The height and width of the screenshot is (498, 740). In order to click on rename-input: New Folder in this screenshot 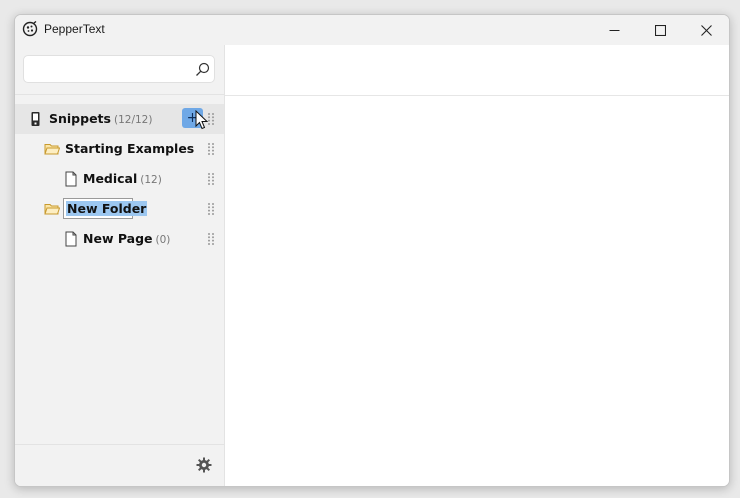, I will do `click(105, 208)`.